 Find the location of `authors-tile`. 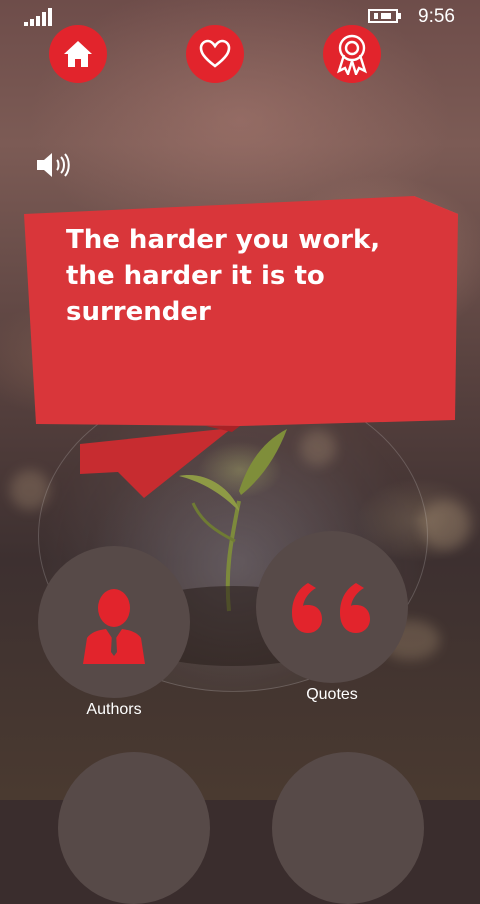

authors-tile is located at coordinates (114, 622).